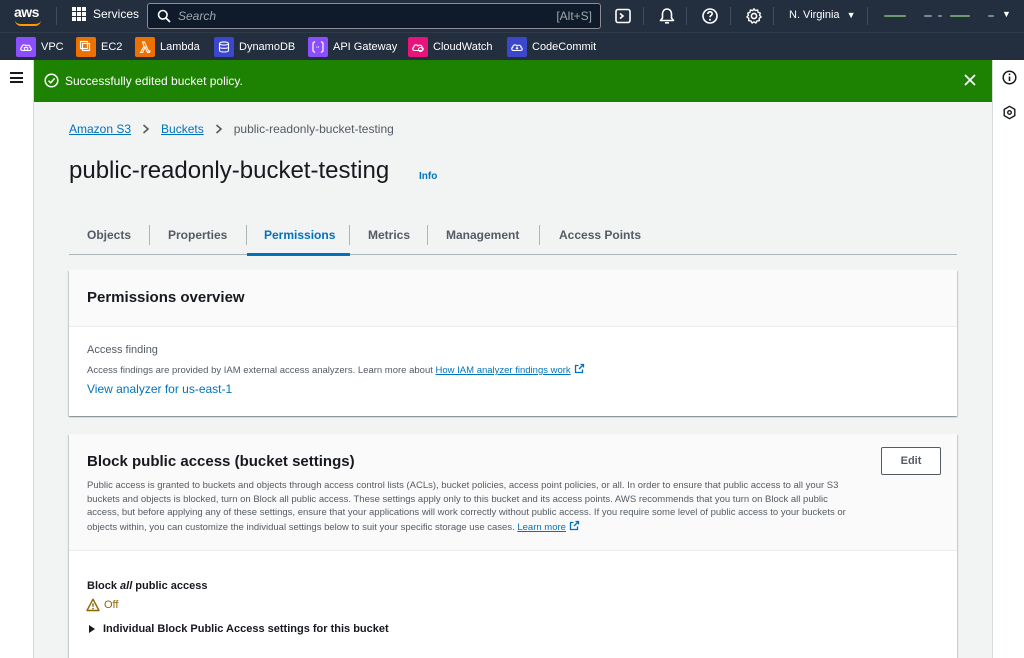  What do you see at coordinates (221, 461) in the screenshot?
I see `card-title: Block public access (bucket settings)` at bounding box center [221, 461].